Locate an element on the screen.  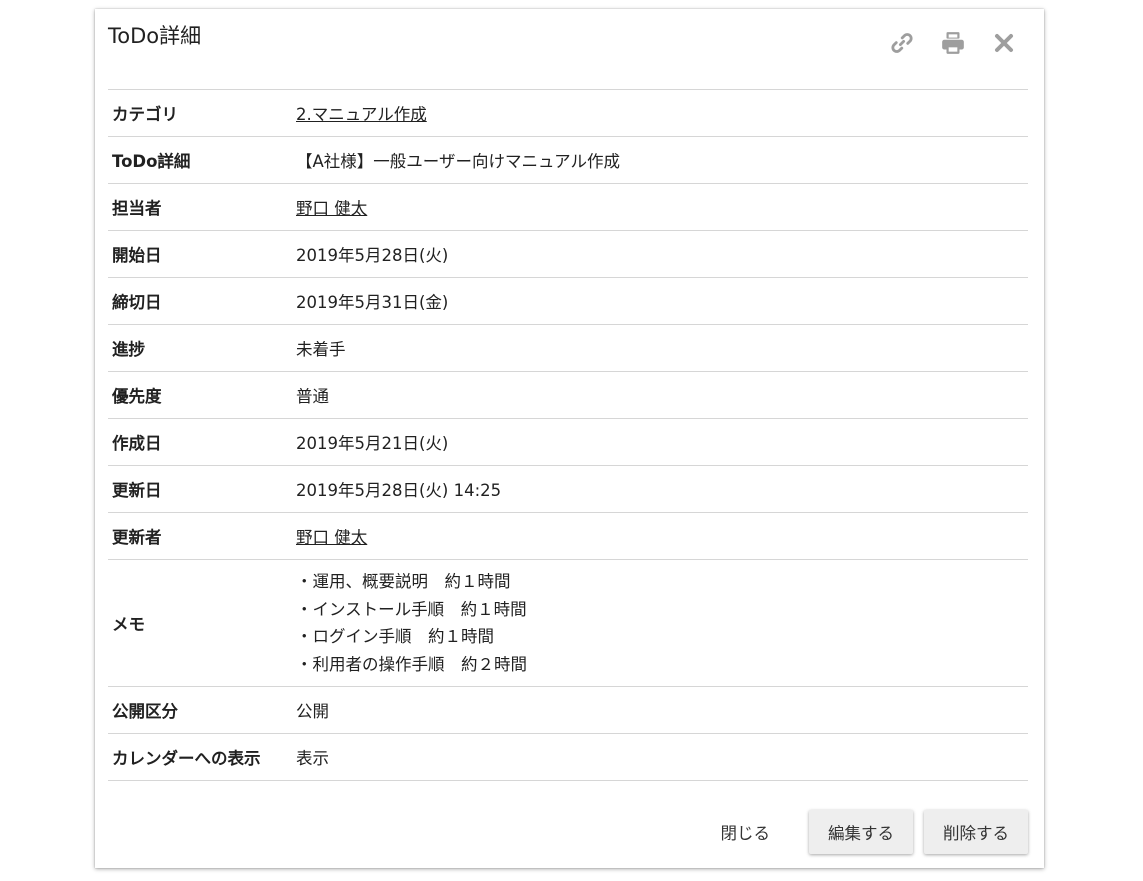
calendar-display-value: 表示 is located at coordinates (312, 758).